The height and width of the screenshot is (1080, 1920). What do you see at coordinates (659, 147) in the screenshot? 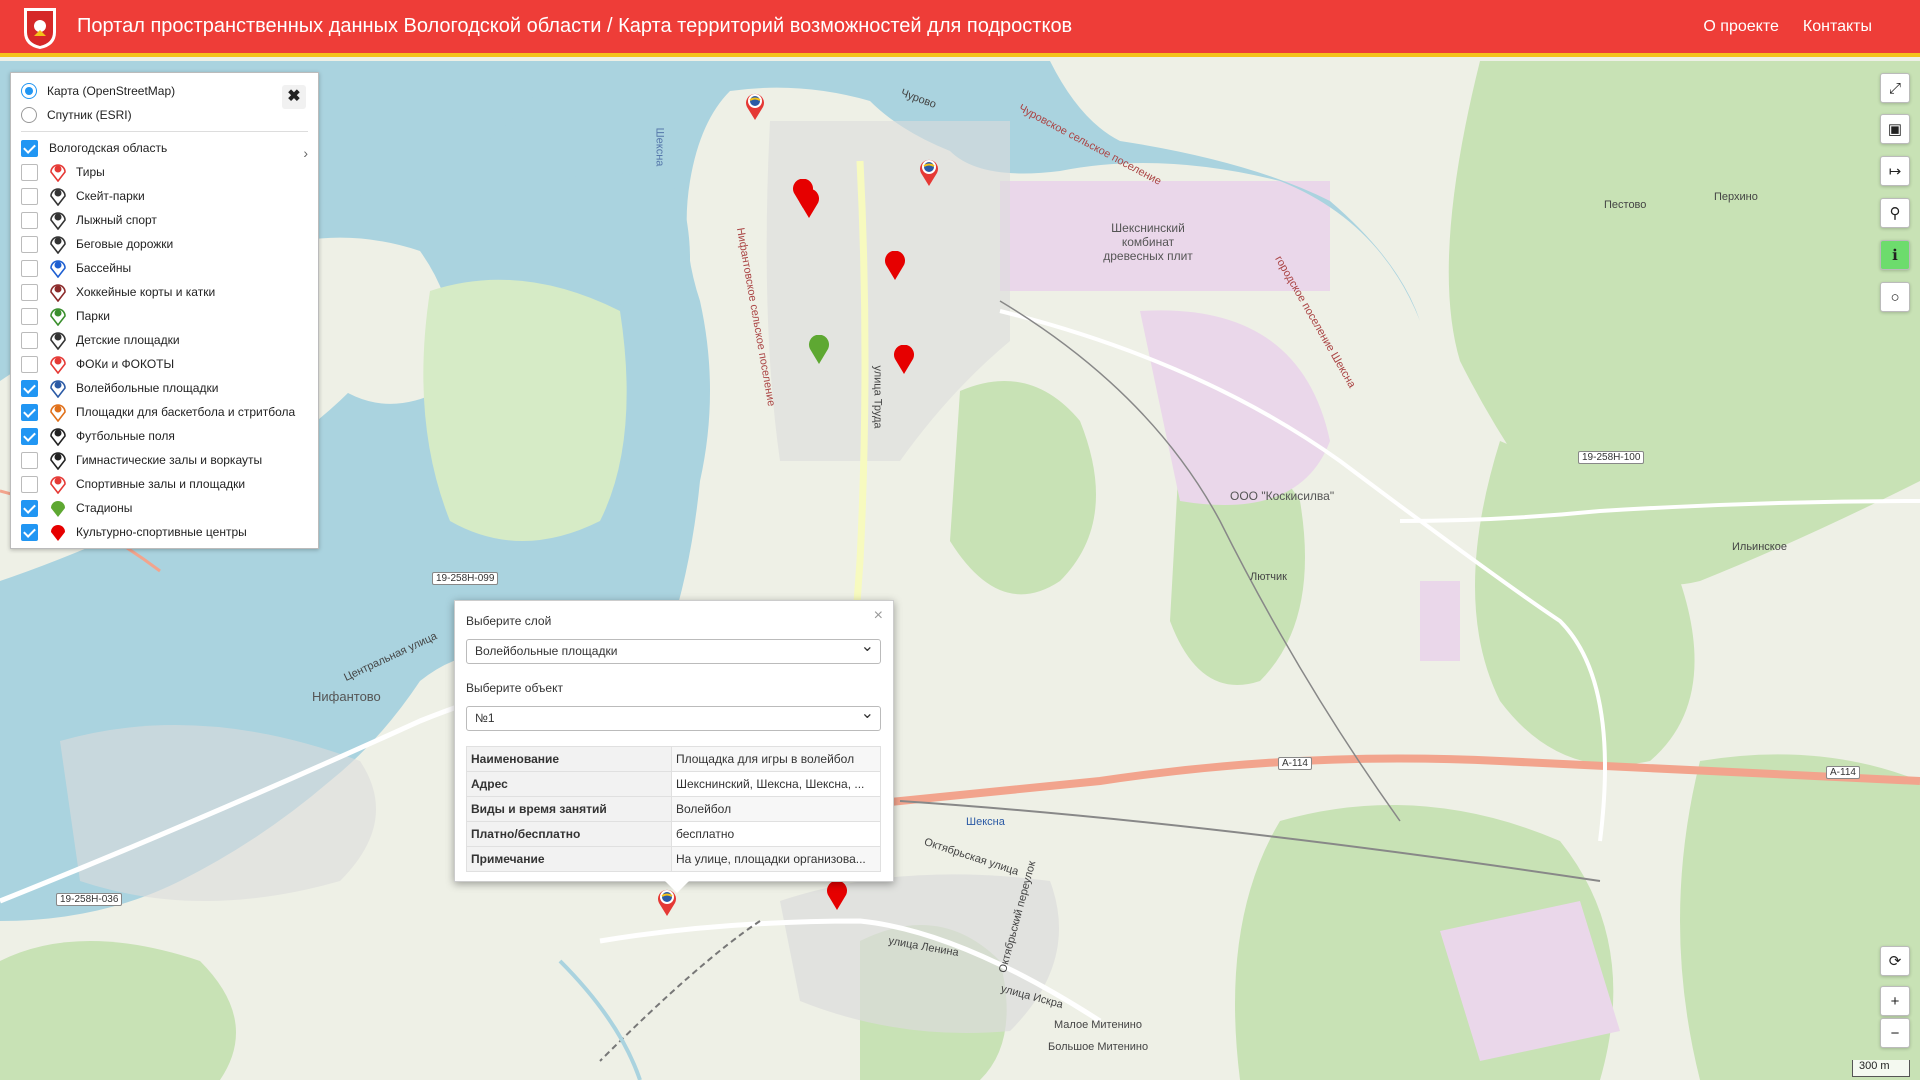
I see `map-label-river: Шексна` at bounding box center [659, 147].